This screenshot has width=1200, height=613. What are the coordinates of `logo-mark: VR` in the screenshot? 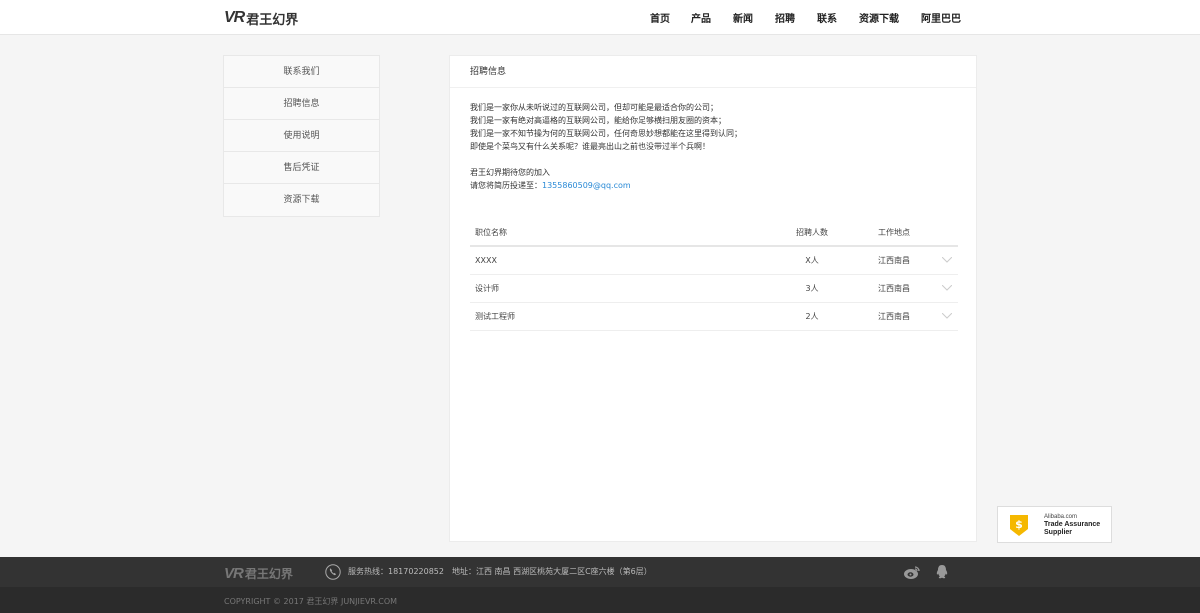 It's located at (234, 17).